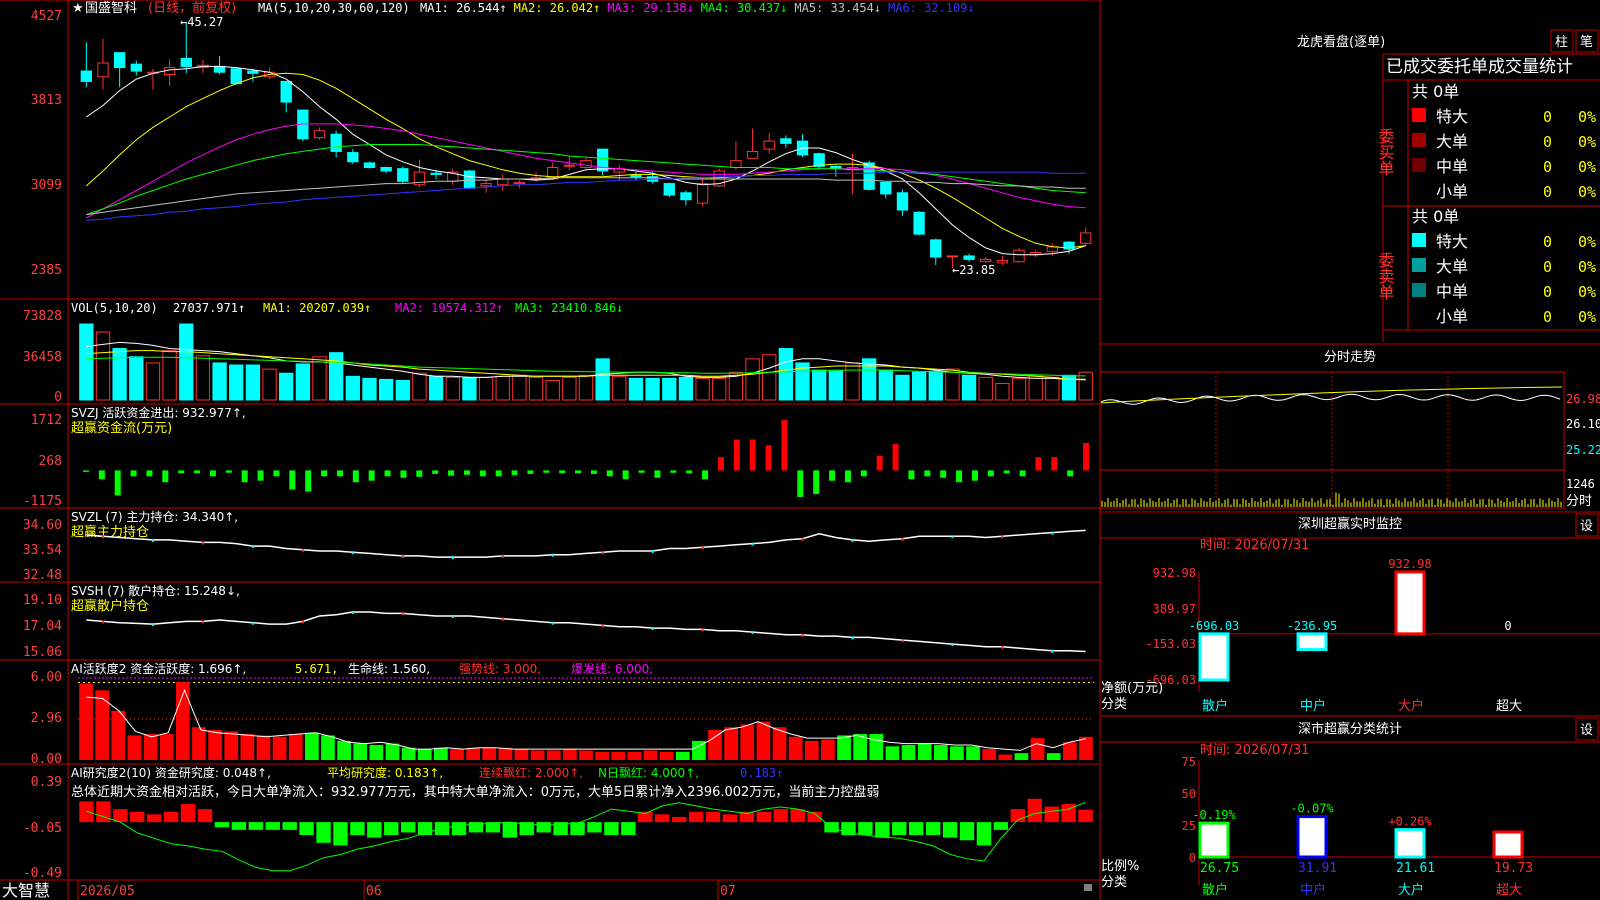  What do you see at coordinates (114, 308) in the screenshot?
I see `vol-title: VOL(5,10,20)` at bounding box center [114, 308].